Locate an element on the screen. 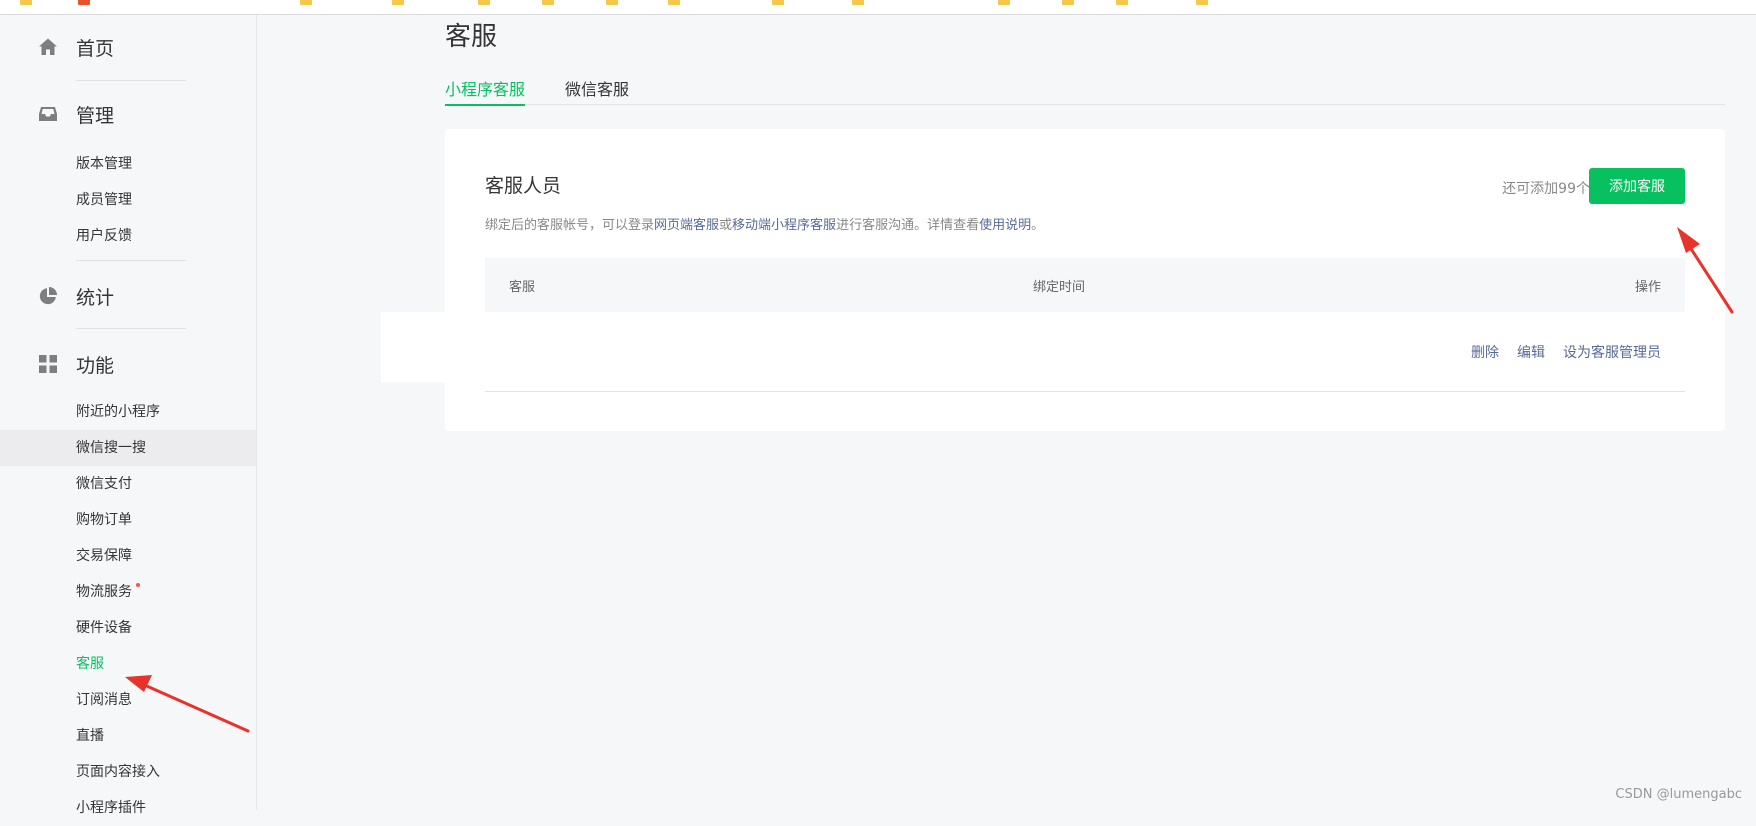 The image size is (1756, 826). home-icon is located at coordinates (48, 47).